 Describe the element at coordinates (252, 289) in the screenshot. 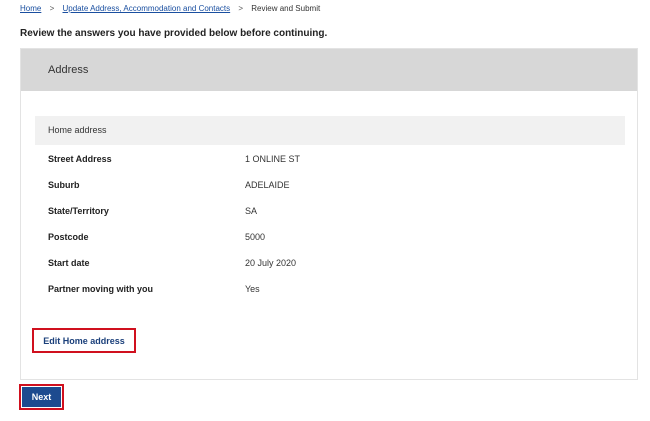

I see `detail-value: Yes` at that location.